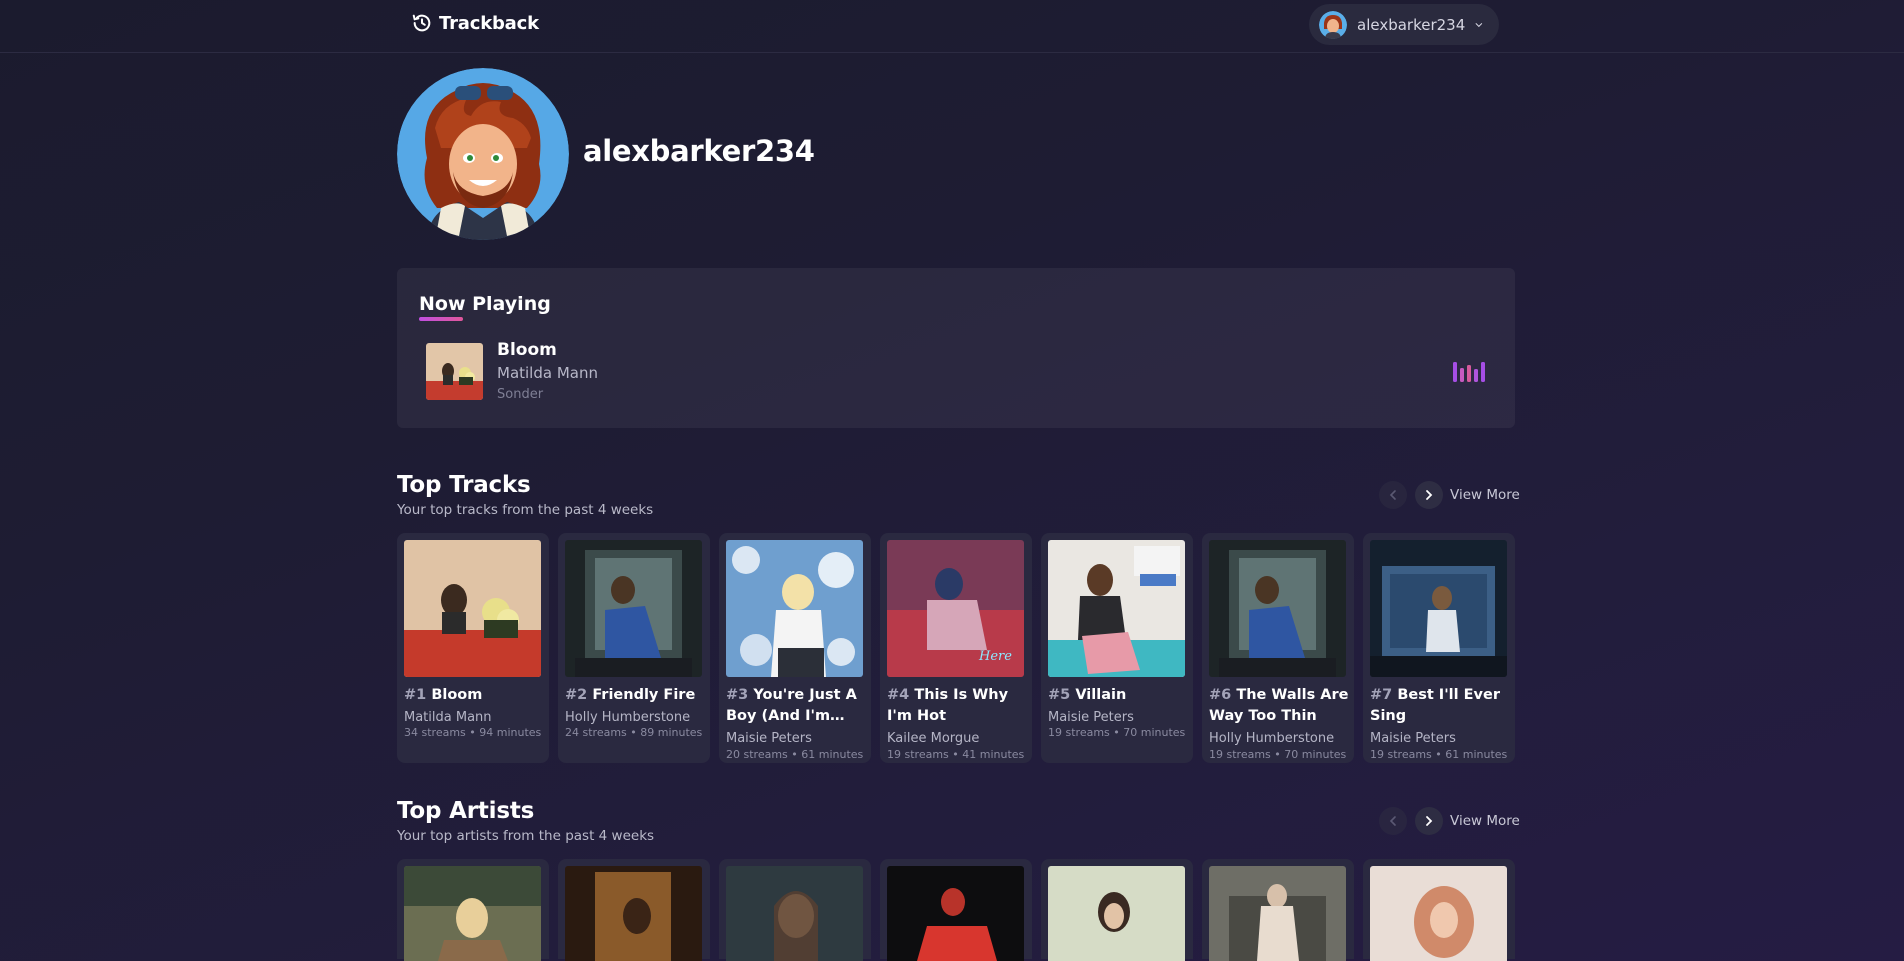  What do you see at coordinates (1279, 705) in the screenshot?
I see `track-title: #6 The Walls Are Way Too Thin` at bounding box center [1279, 705].